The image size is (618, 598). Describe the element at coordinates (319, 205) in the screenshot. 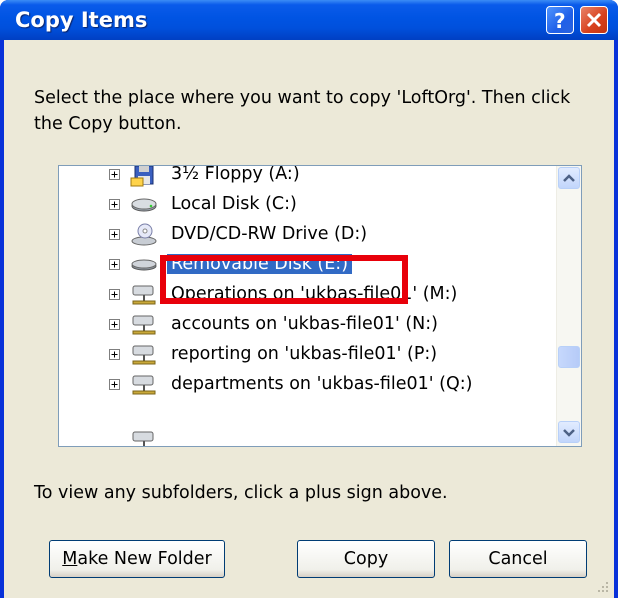

I see `tree-item: Local Disk (C:)` at that location.